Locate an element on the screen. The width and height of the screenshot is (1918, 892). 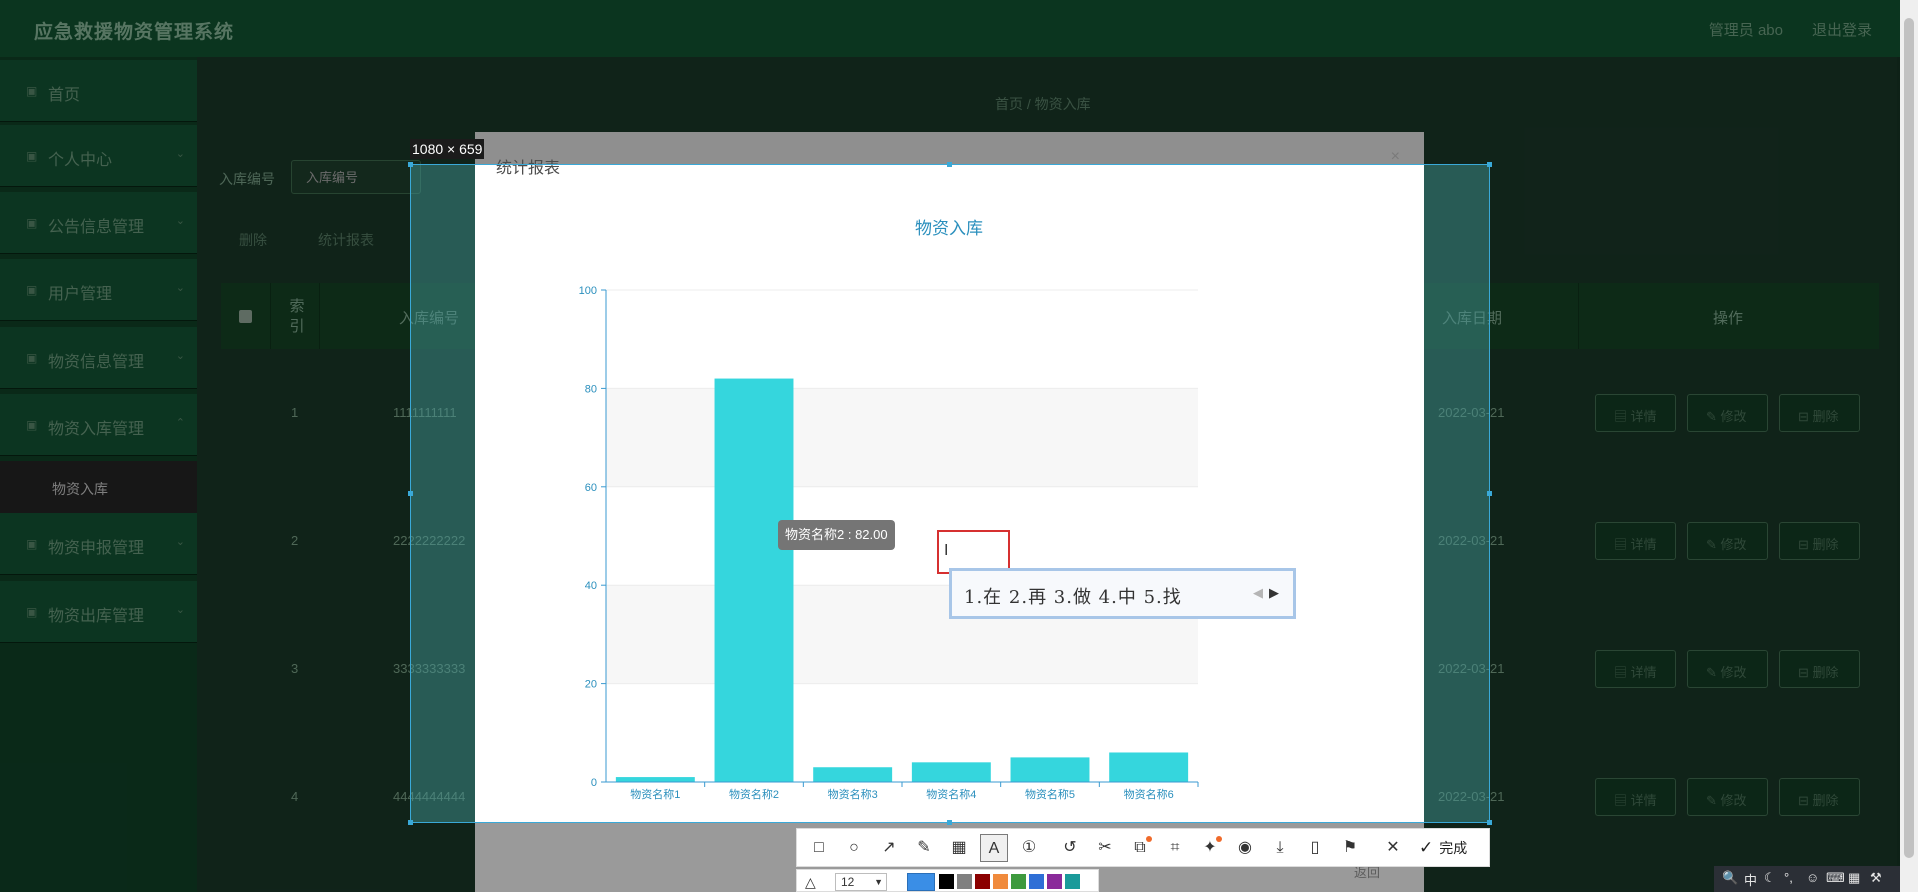
modal-header is located at coordinates (949, 148).